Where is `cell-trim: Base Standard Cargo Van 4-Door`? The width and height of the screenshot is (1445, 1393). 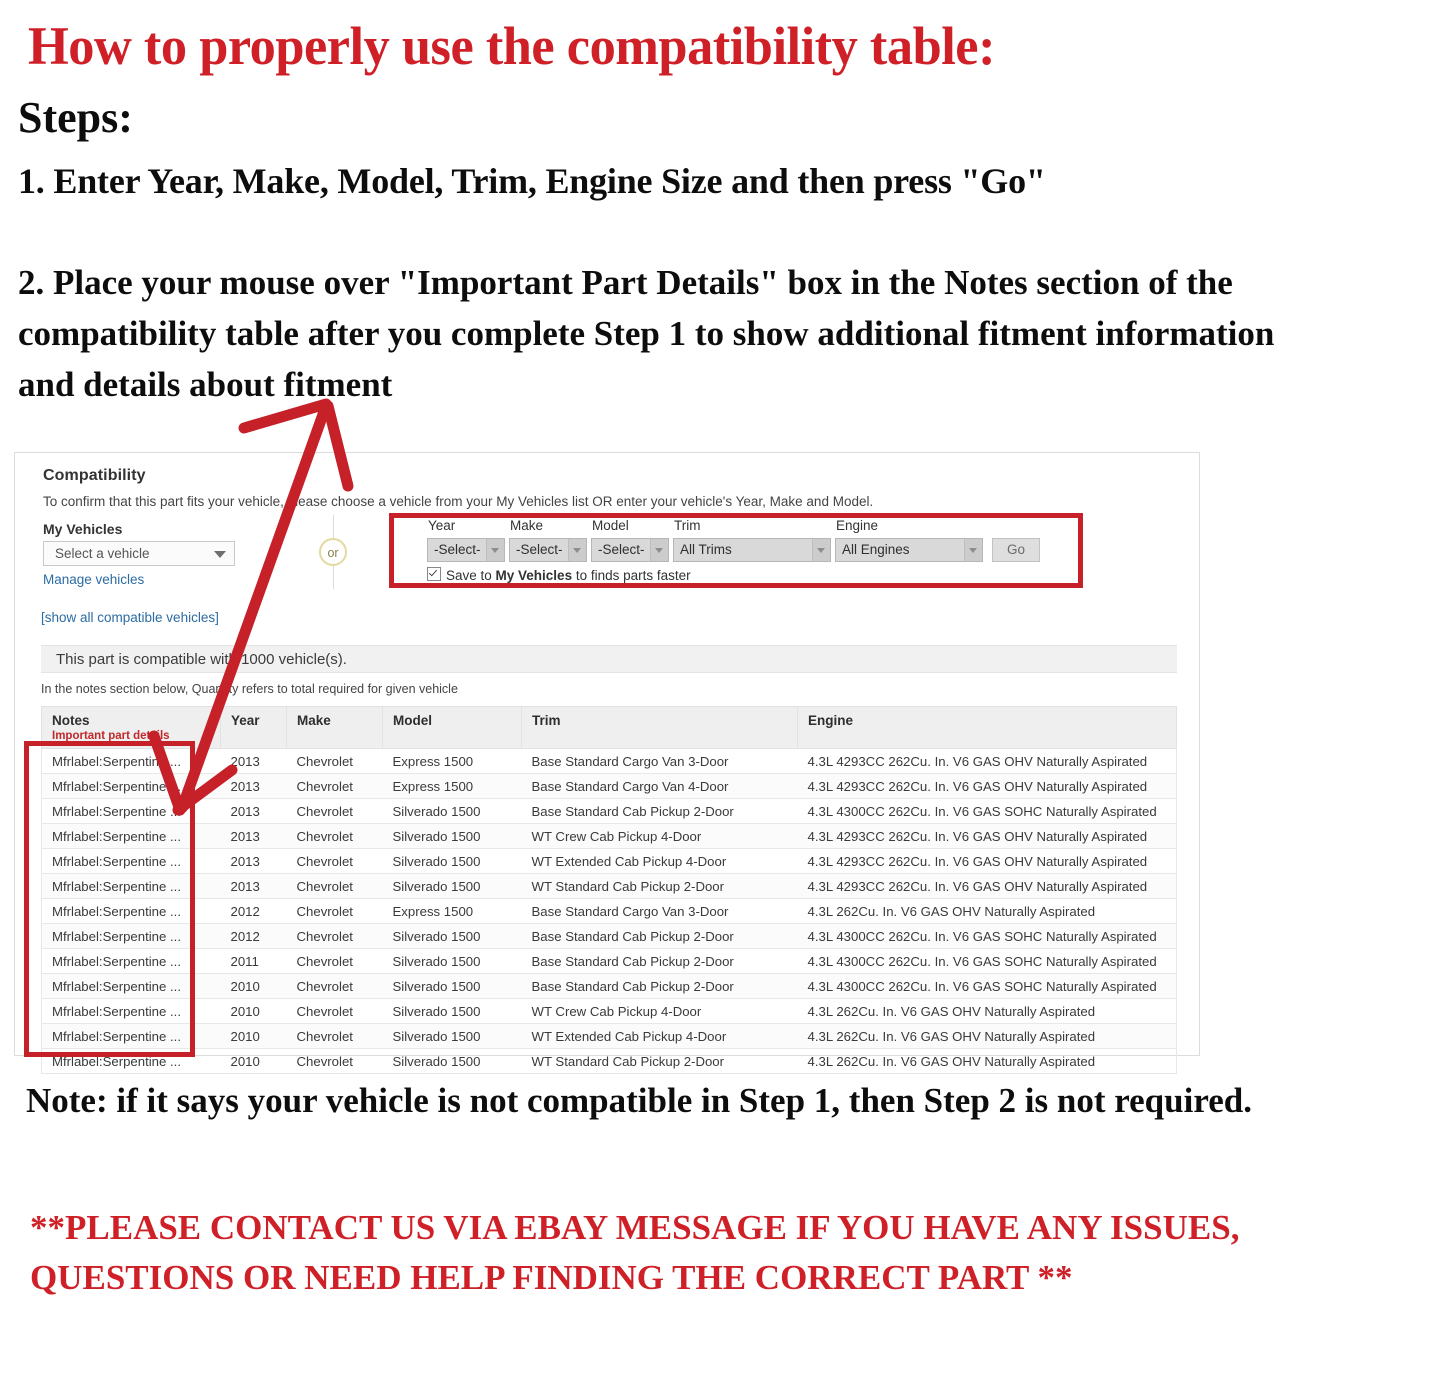 cell-trim: Base Standard Cargo Van 4-Door is located at coordinates (659, 786).